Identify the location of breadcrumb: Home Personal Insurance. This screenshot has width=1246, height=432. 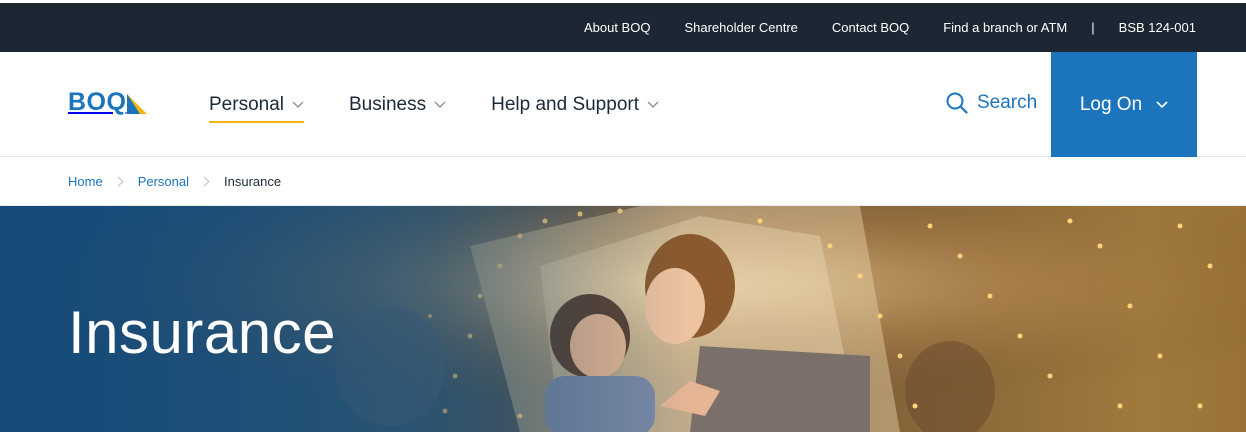
(623, 181).